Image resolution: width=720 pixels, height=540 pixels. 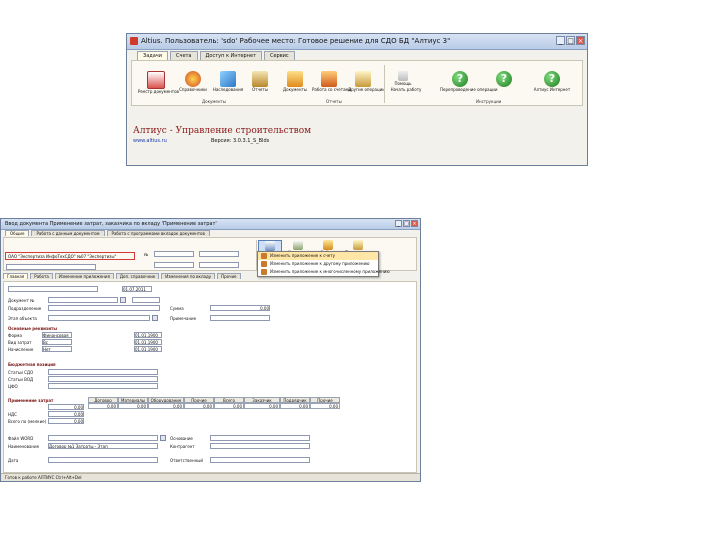 I want to click on sum-label: Сумма, so click(x=177, y=308).